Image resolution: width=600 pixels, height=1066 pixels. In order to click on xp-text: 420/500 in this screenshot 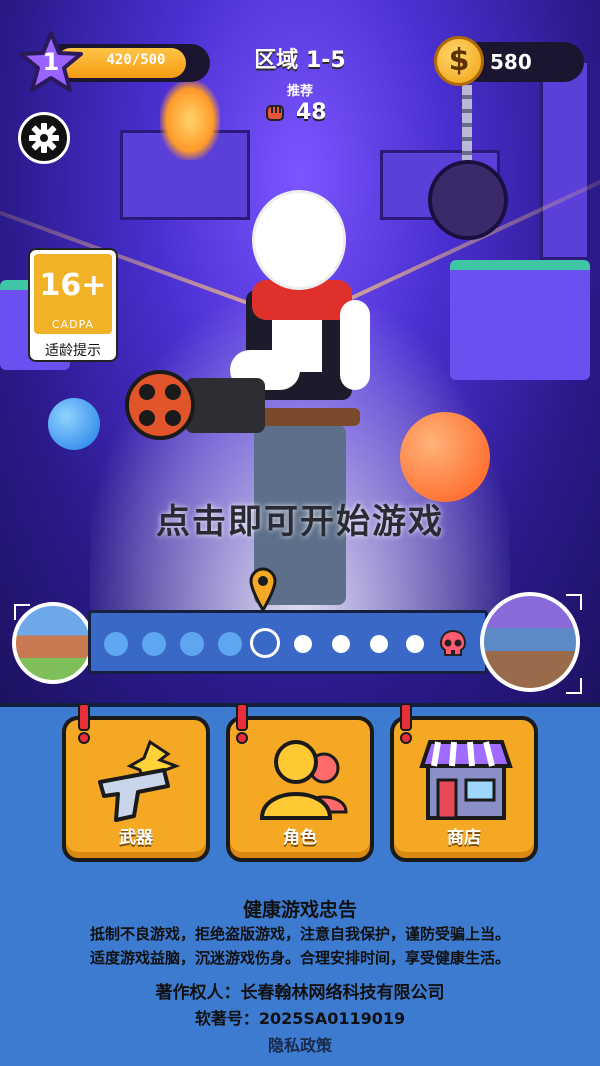, I will do `click(136, 60)`.